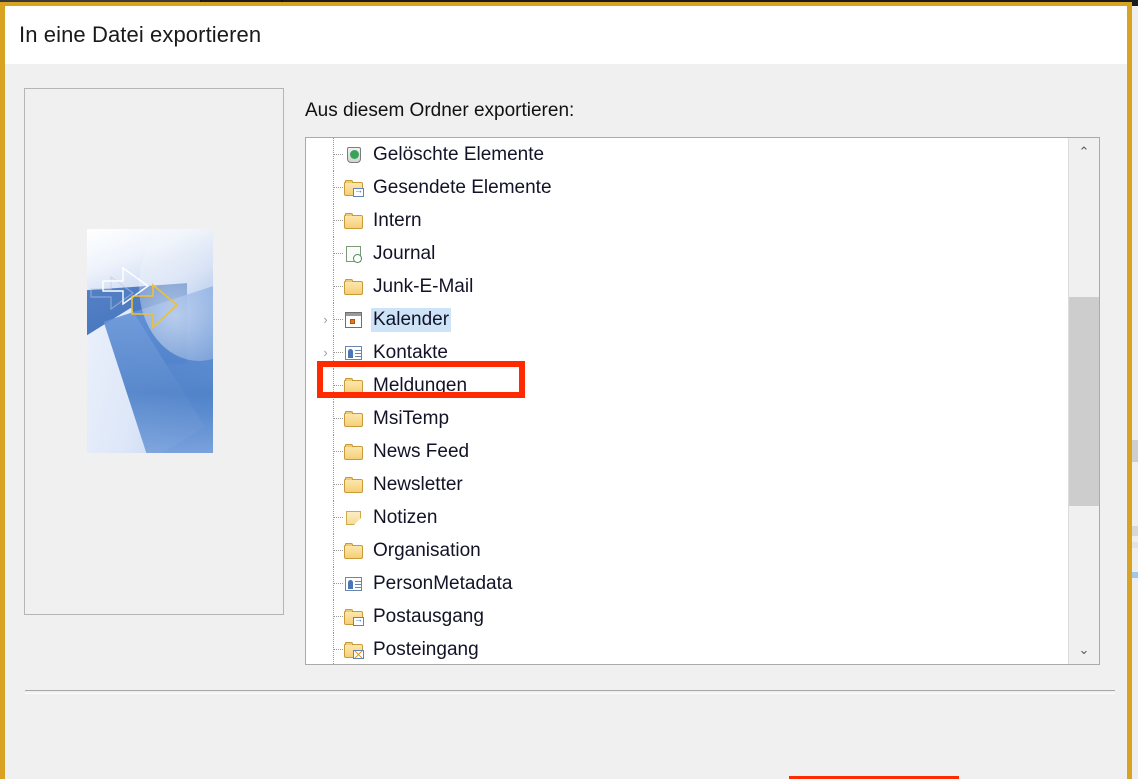 The width and height of the screenshot is (1138, 779). I want to click on tree-row: News Feed, so click(687, 451).